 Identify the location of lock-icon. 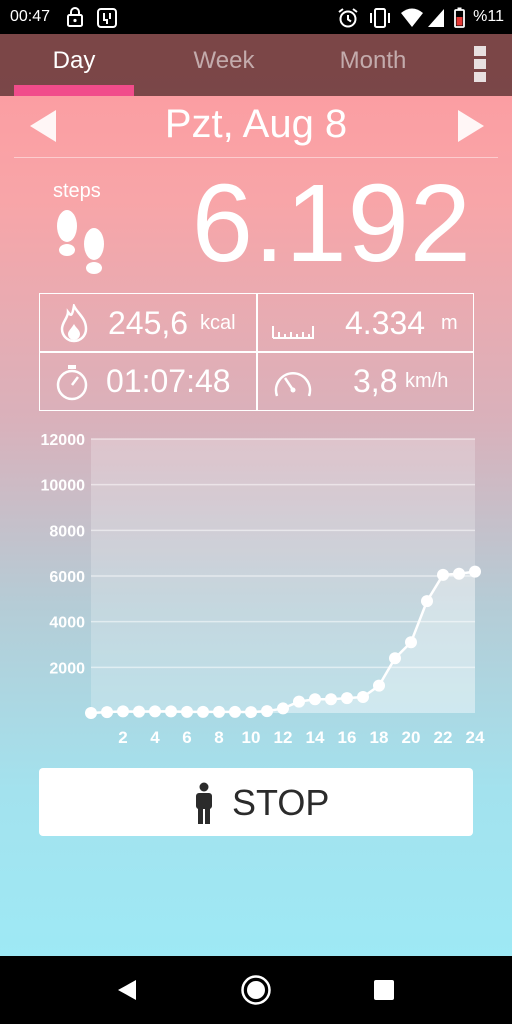
(75, 17).